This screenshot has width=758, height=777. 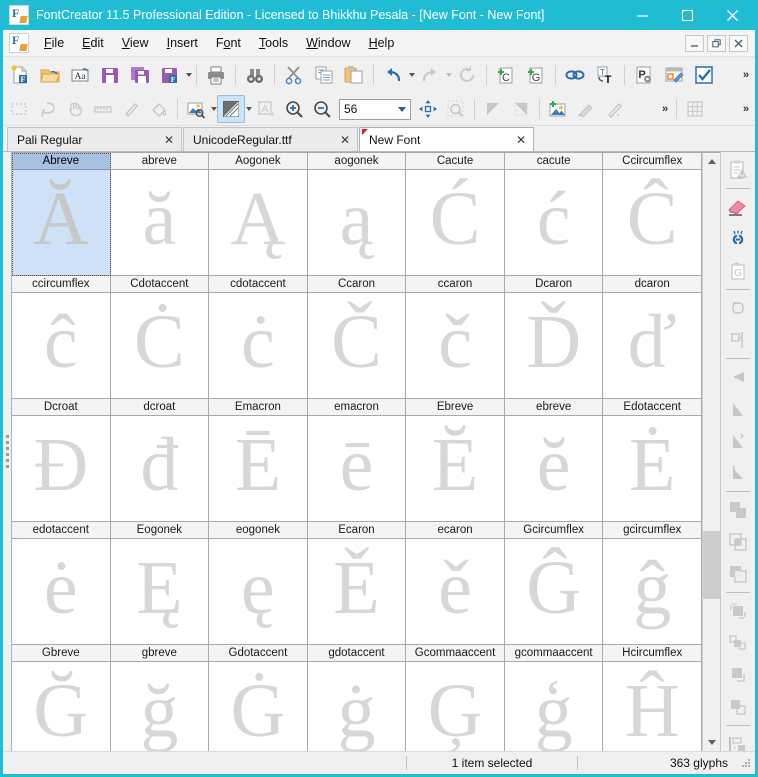 What do you see at coordinates (687, 15) in the screenshot?
I see `maximize-button` at bounding box center [687, 15].